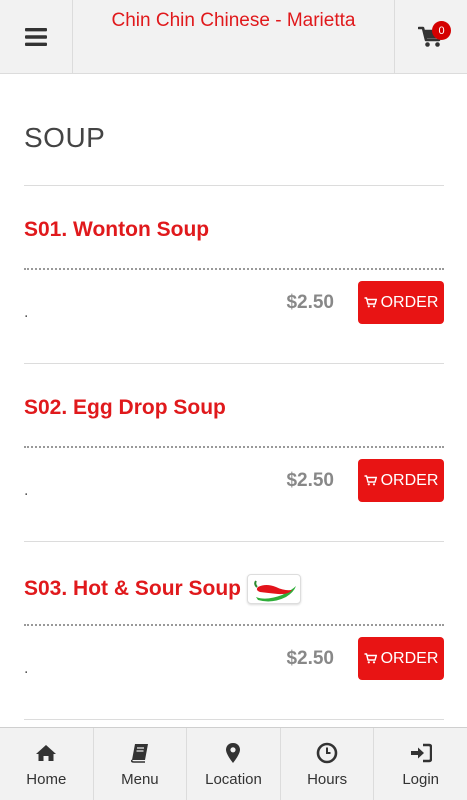 The image size is (467, 800). Describe the element at coordinates (327, 779) in the screenshot. I see `nav-label: Hours` at that location.